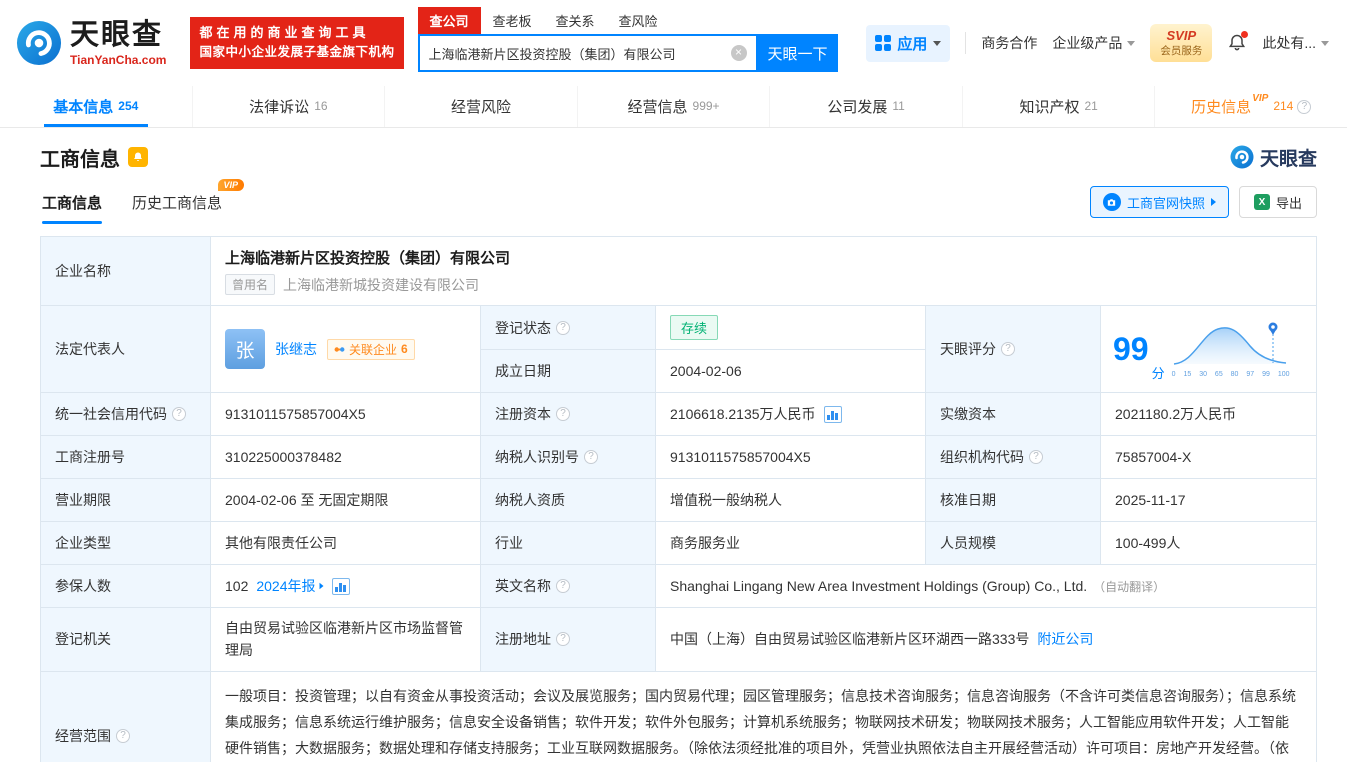 Image resolution: width=1347 pixels, height=762 pixels. I want to click on score-value: 99, so click(1131, 349).